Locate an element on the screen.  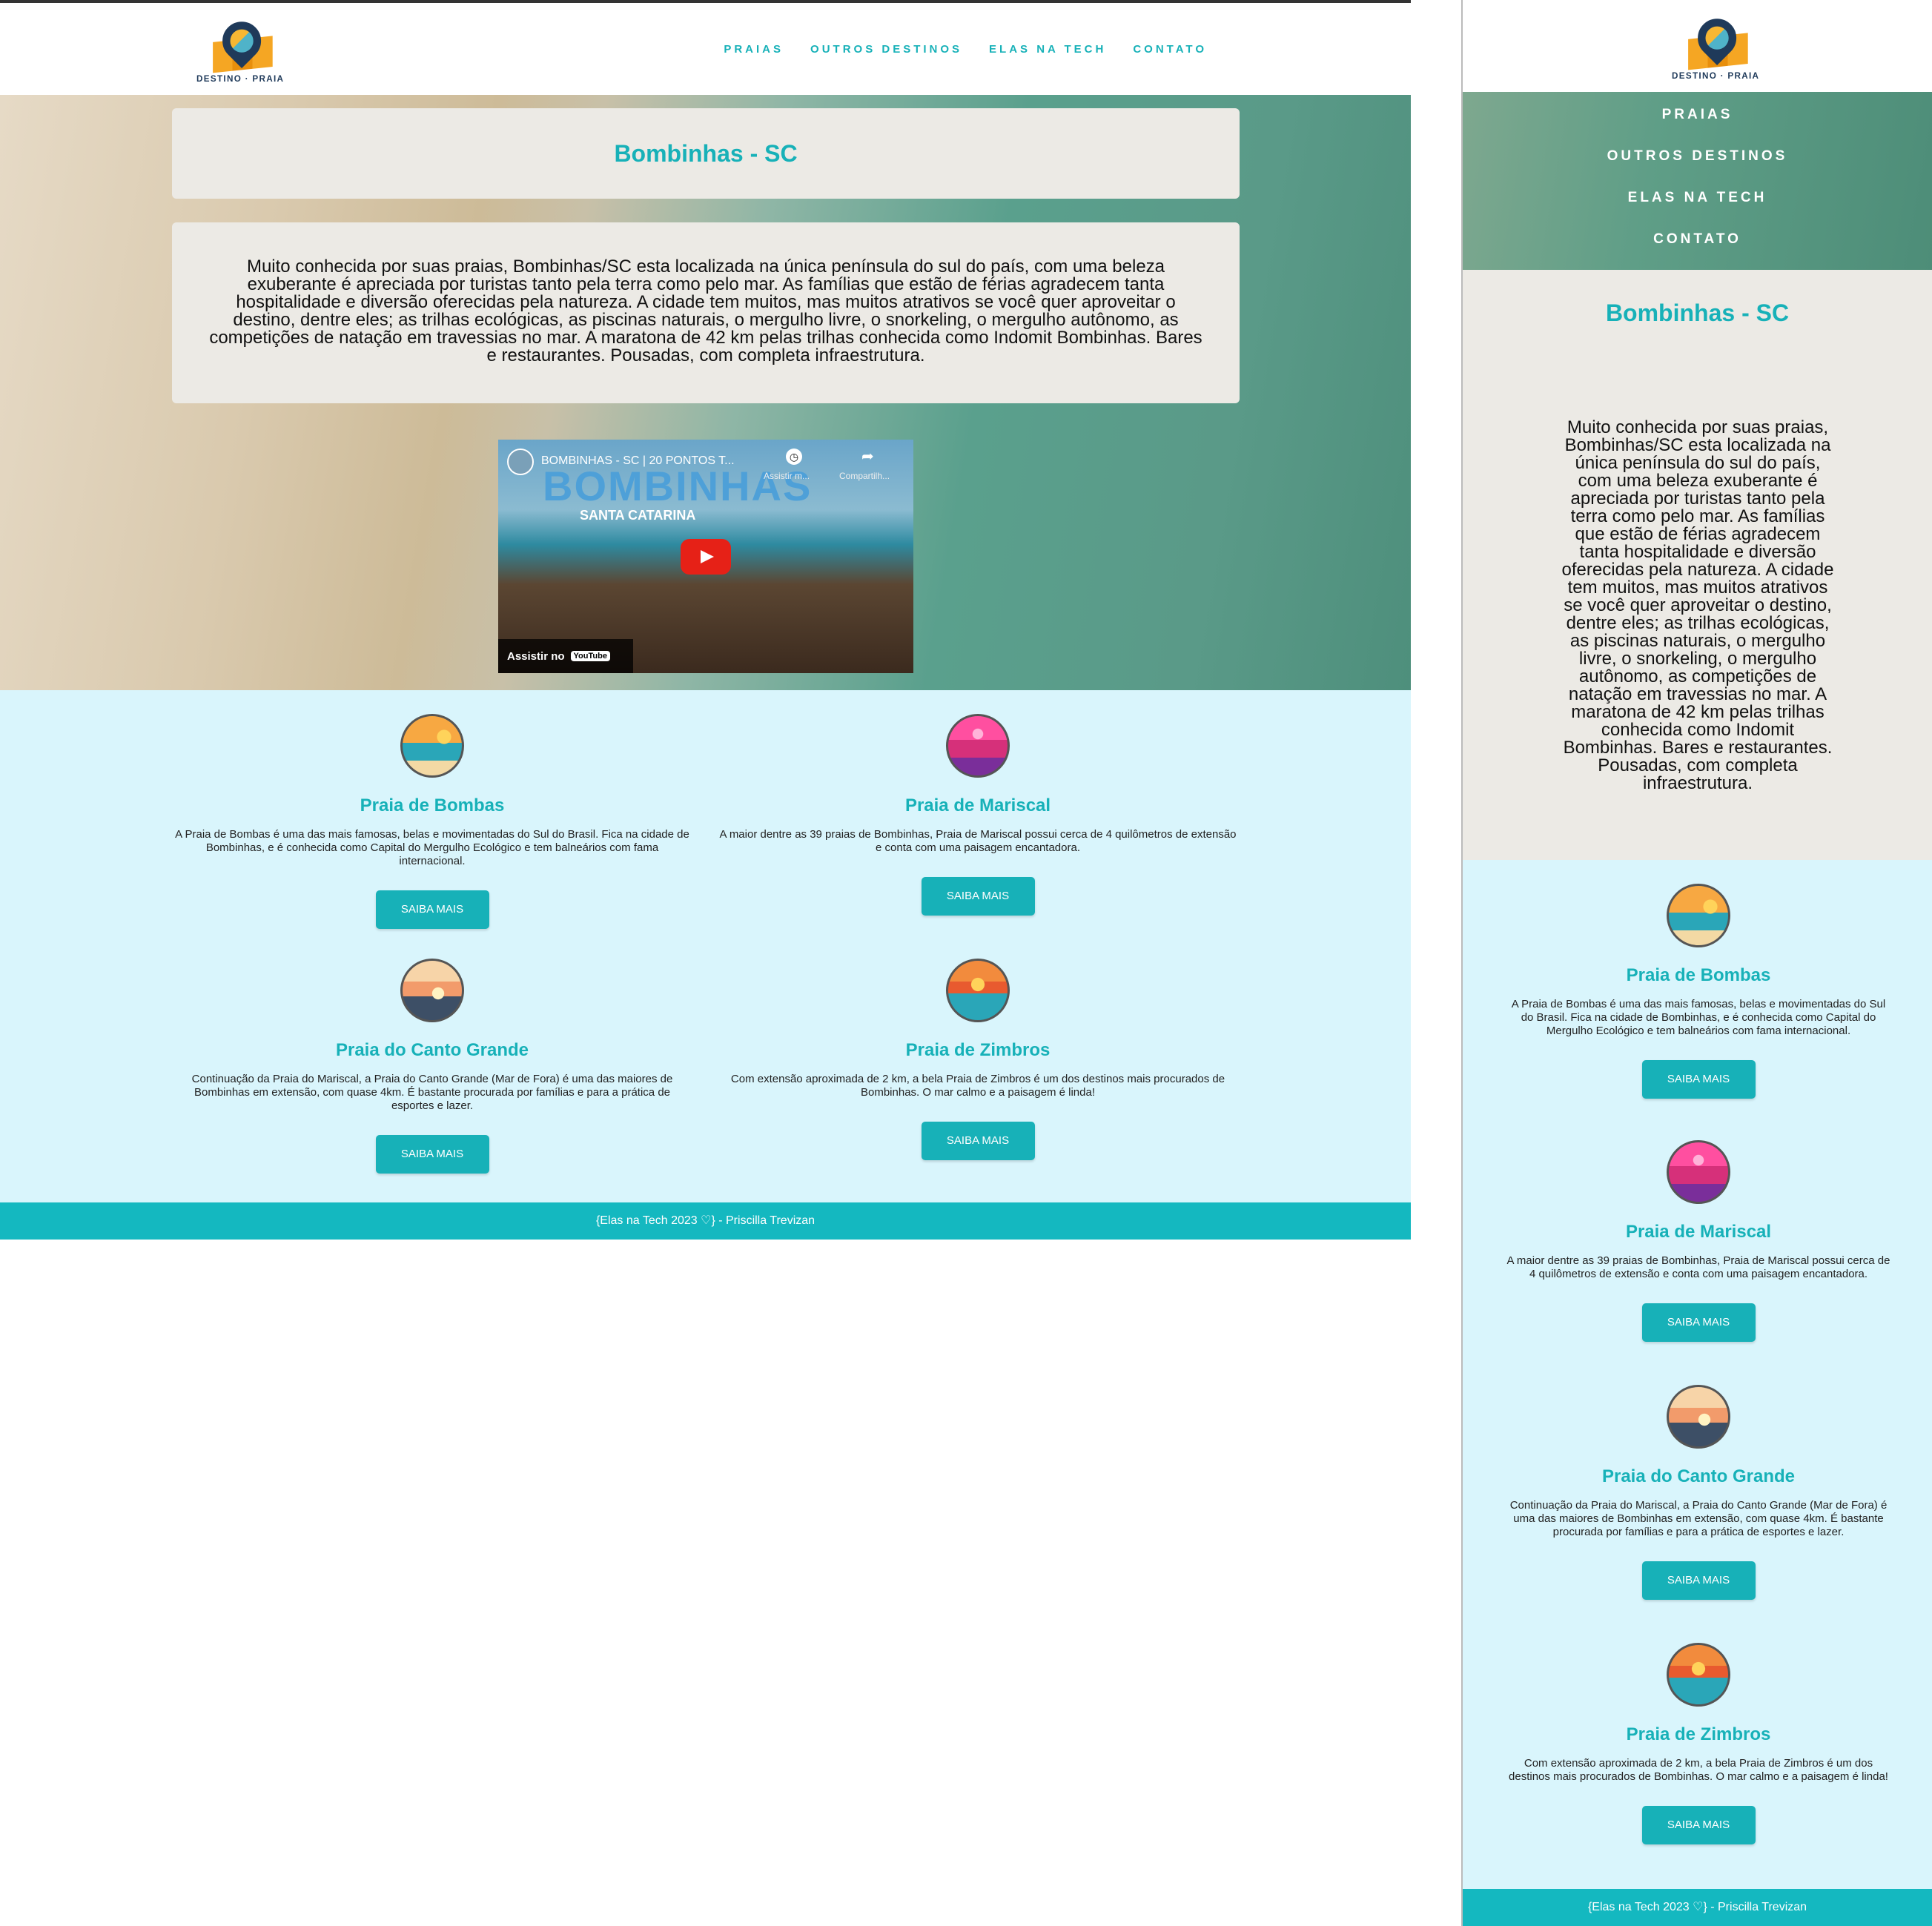
title-panel: Bombinhas - SC is located at coordinates (706, 153).